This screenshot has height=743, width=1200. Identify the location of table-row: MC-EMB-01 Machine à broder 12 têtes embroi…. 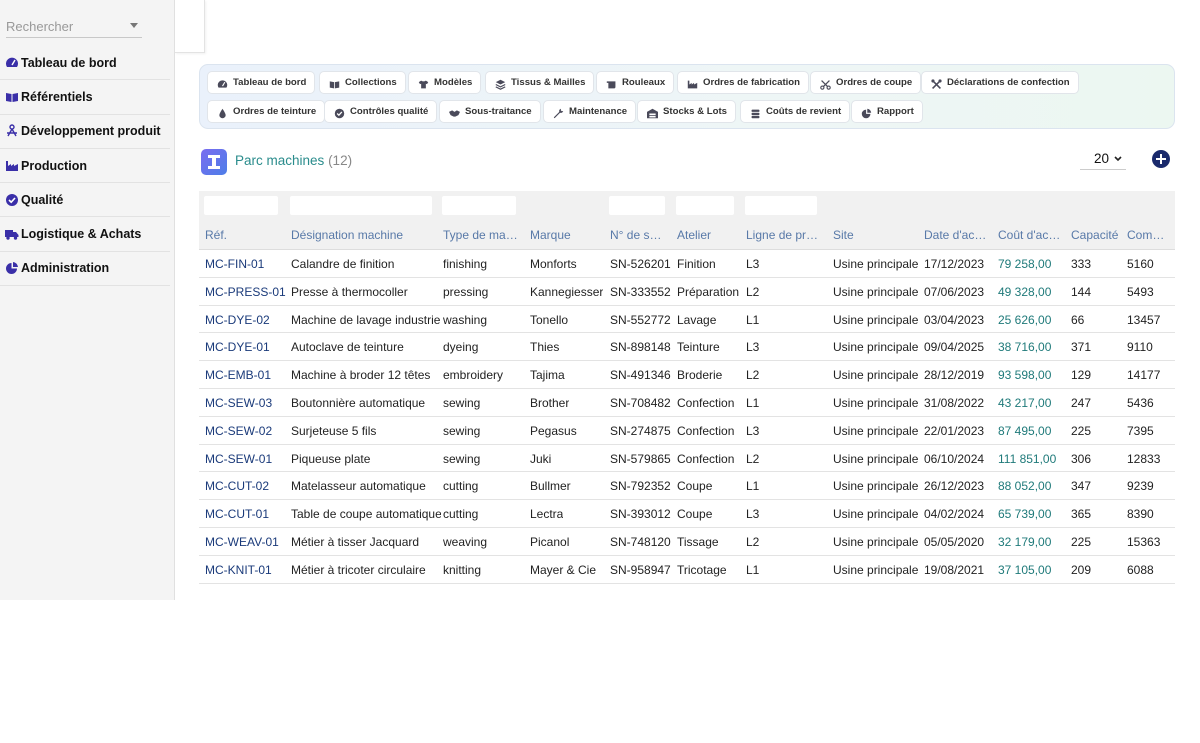
(687, 375).